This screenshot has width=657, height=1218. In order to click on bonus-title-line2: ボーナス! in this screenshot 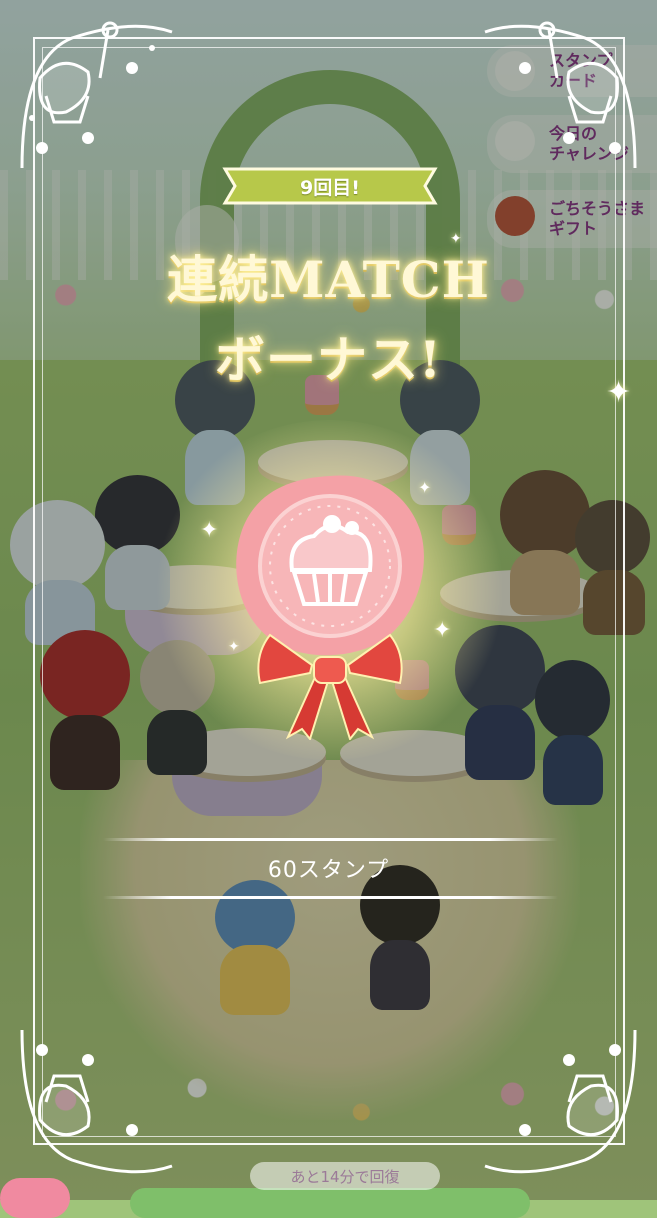, I will do `click(328, 359)`.